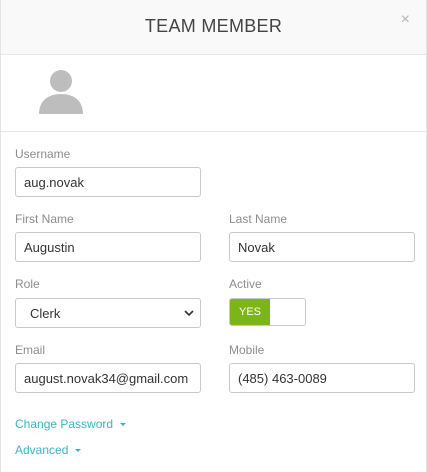  Describe the element at coordinates (64, 424) in the screenshot. I see `change-password-label: Change Password` at that location.